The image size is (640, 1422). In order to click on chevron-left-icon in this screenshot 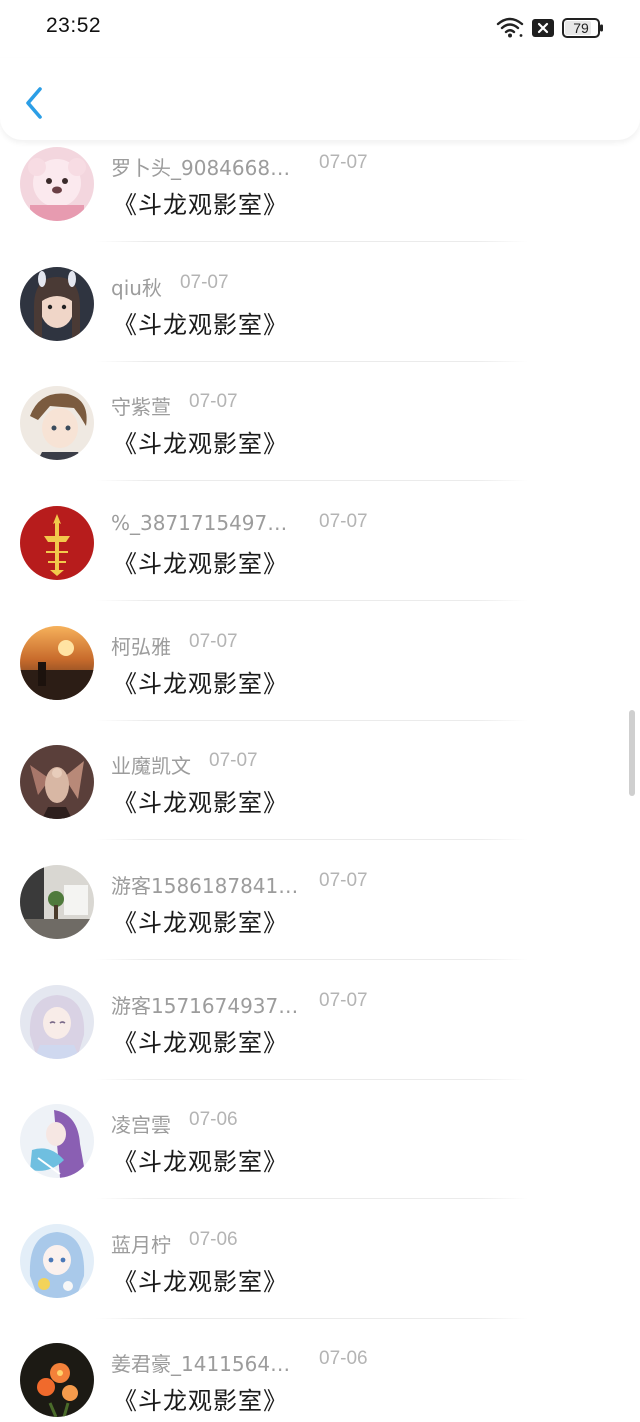, I will do `click(34, 103)`.